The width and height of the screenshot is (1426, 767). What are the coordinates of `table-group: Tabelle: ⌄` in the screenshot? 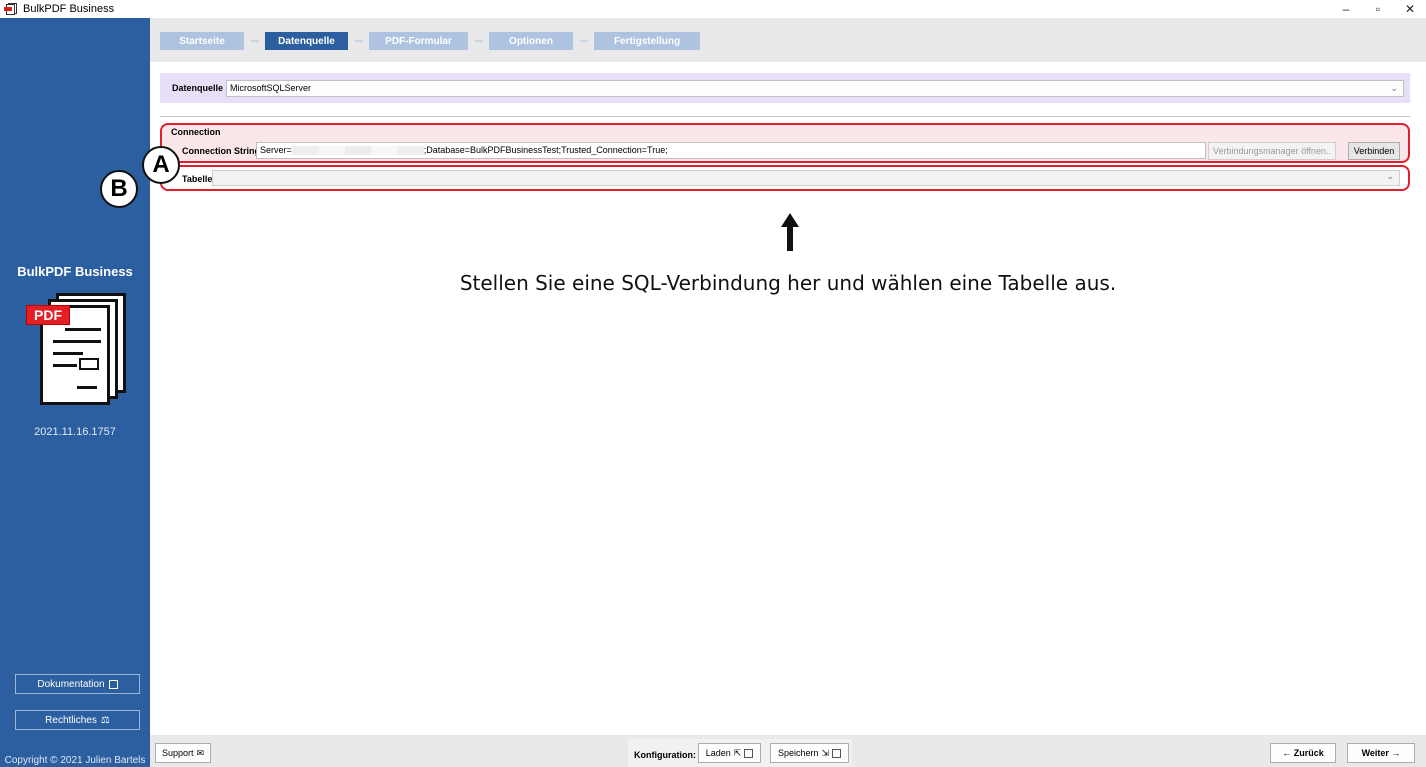 It's located at (785, 178).